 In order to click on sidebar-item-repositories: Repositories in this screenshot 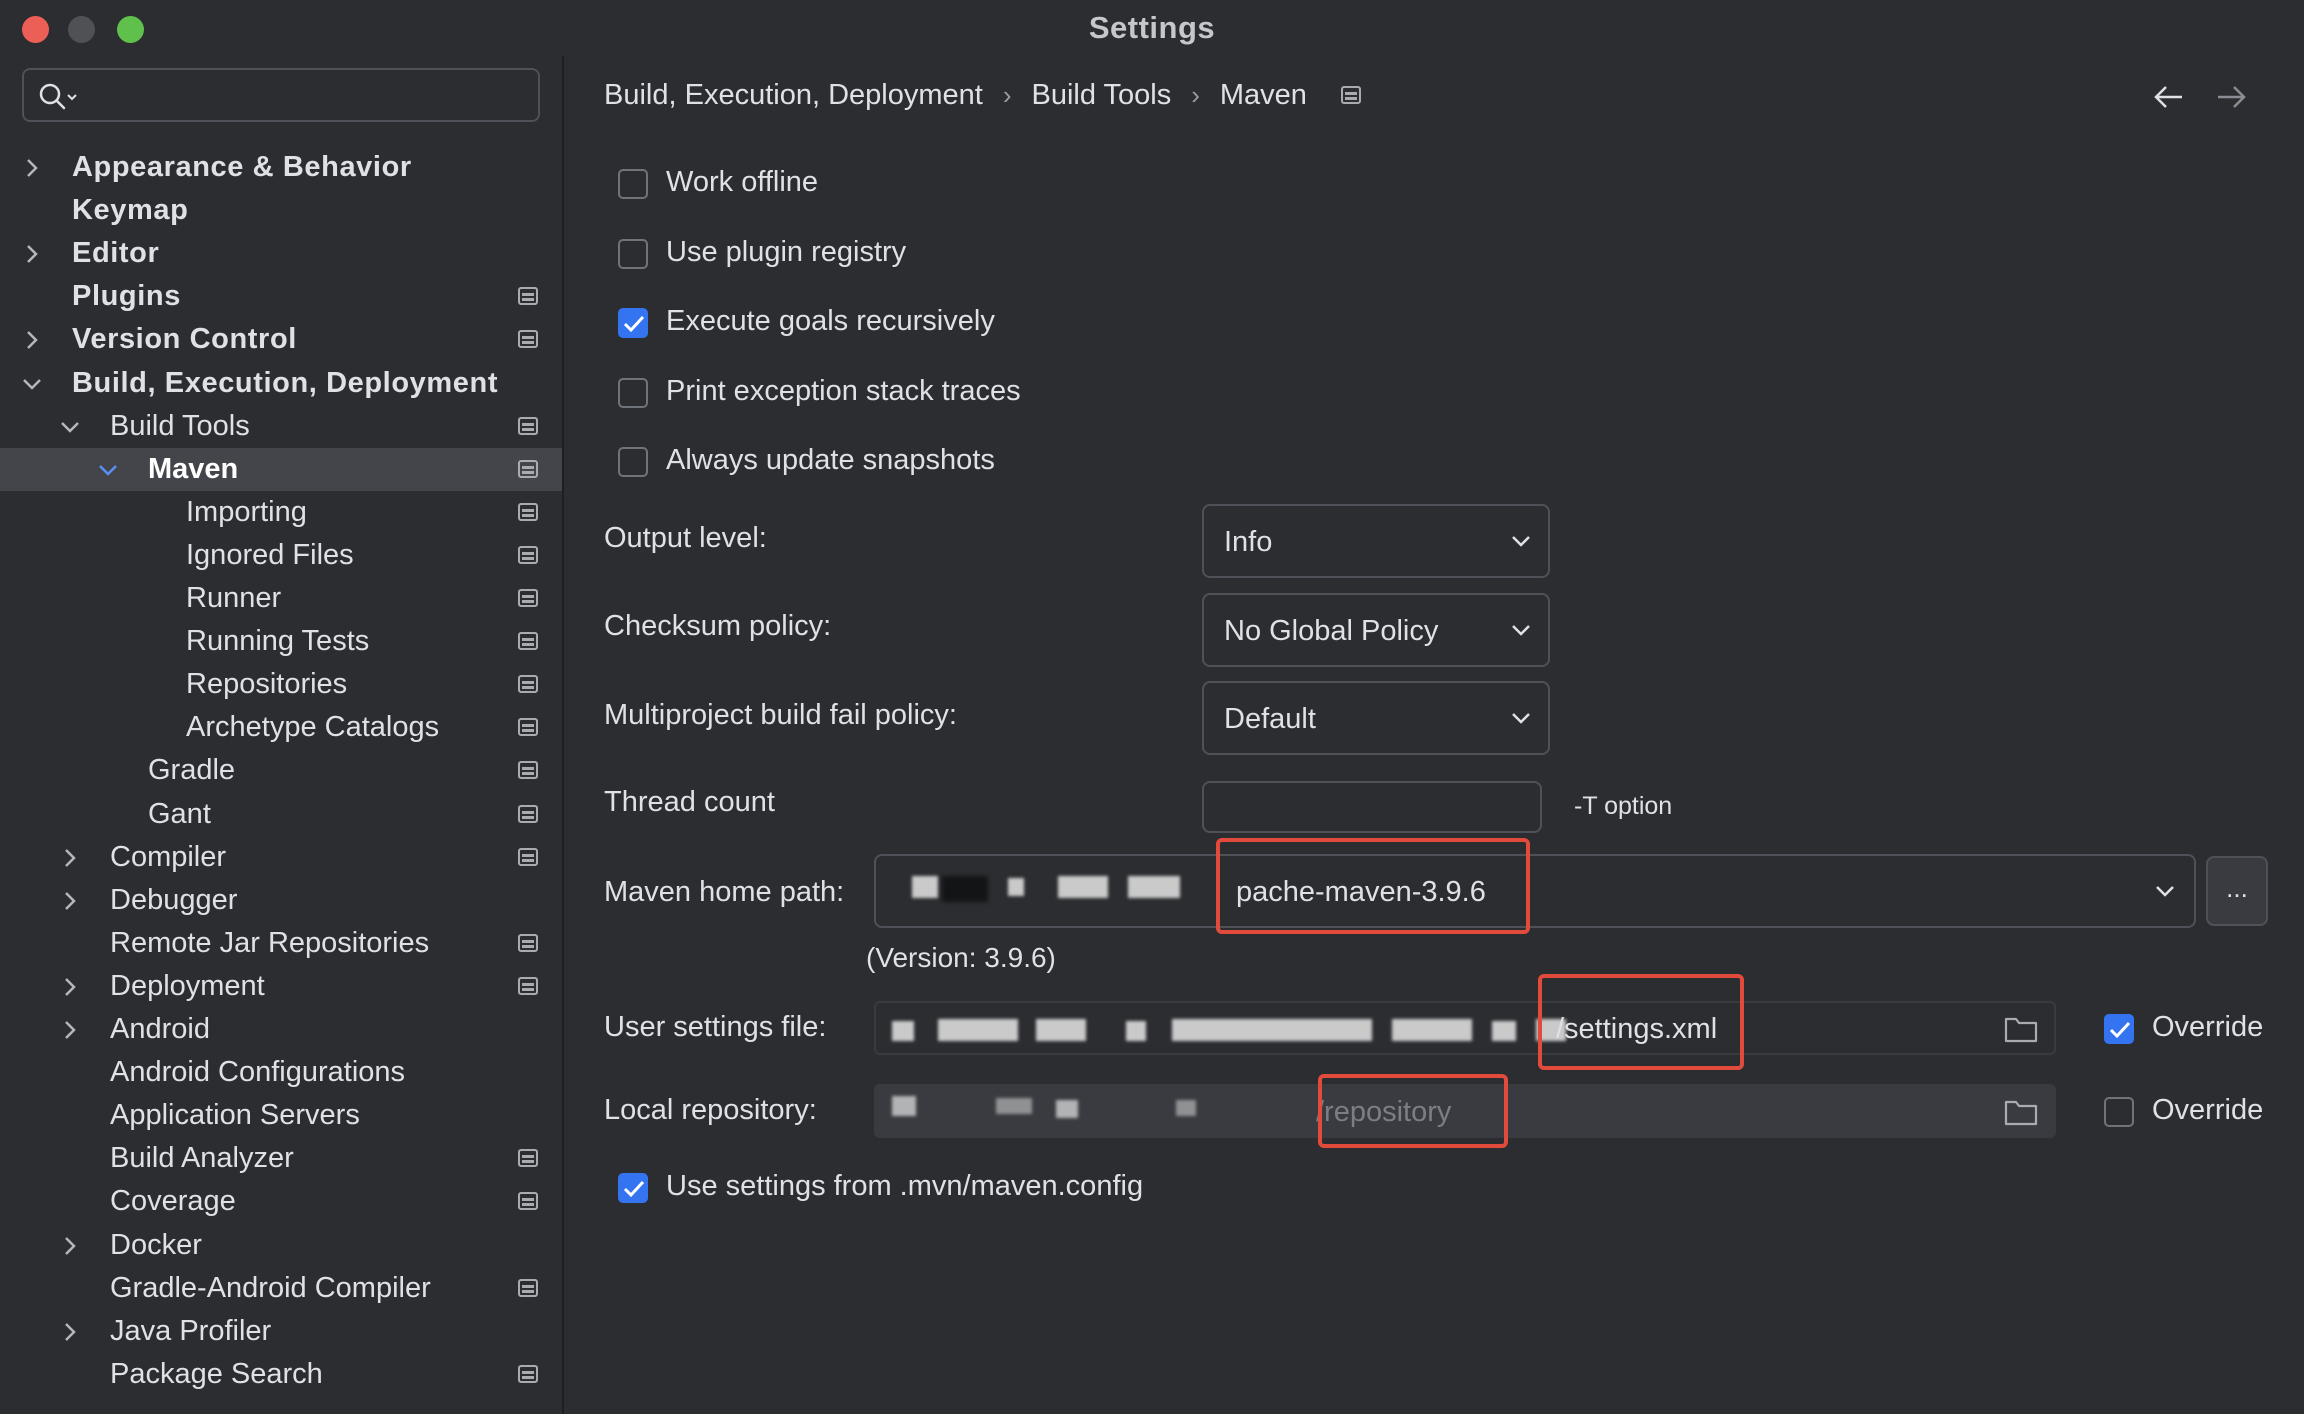, I will do `click(281, 684)`.